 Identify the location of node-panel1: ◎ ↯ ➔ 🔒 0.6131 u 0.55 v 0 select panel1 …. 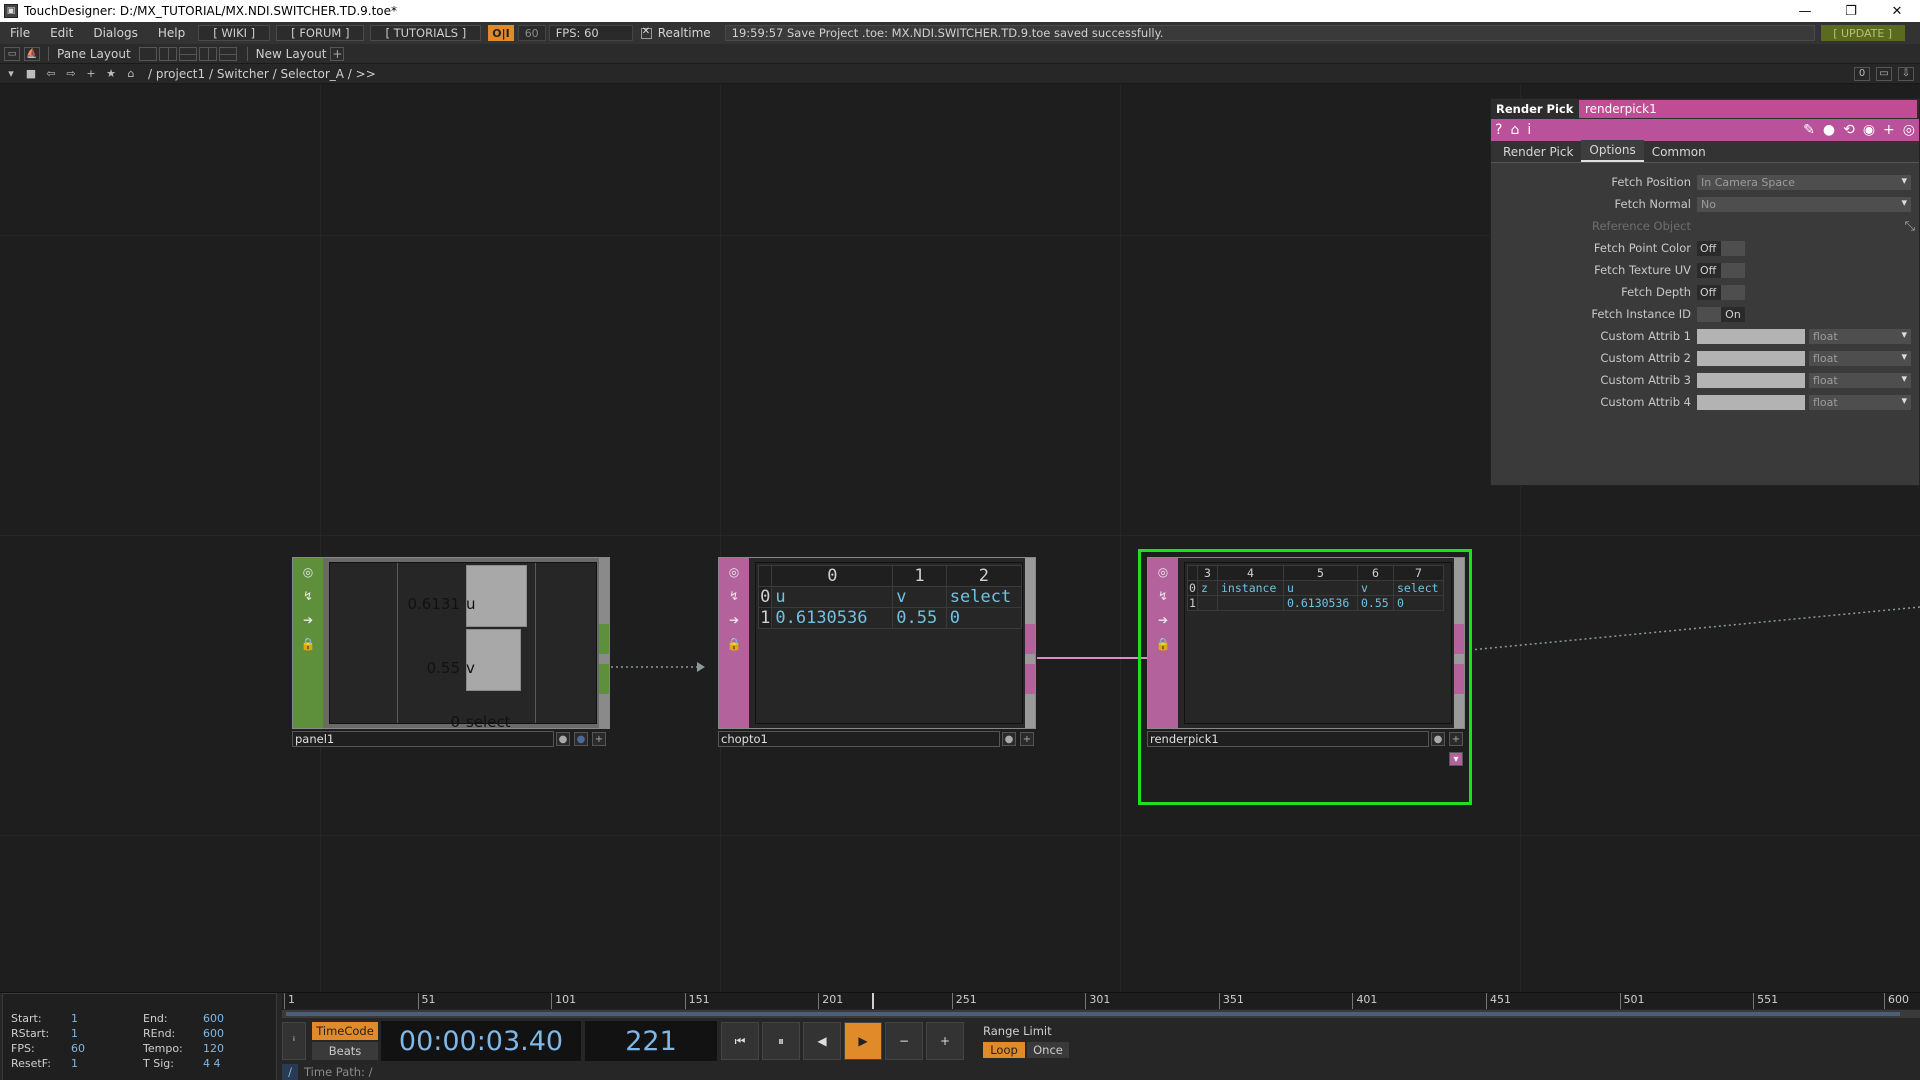
(451, 652).